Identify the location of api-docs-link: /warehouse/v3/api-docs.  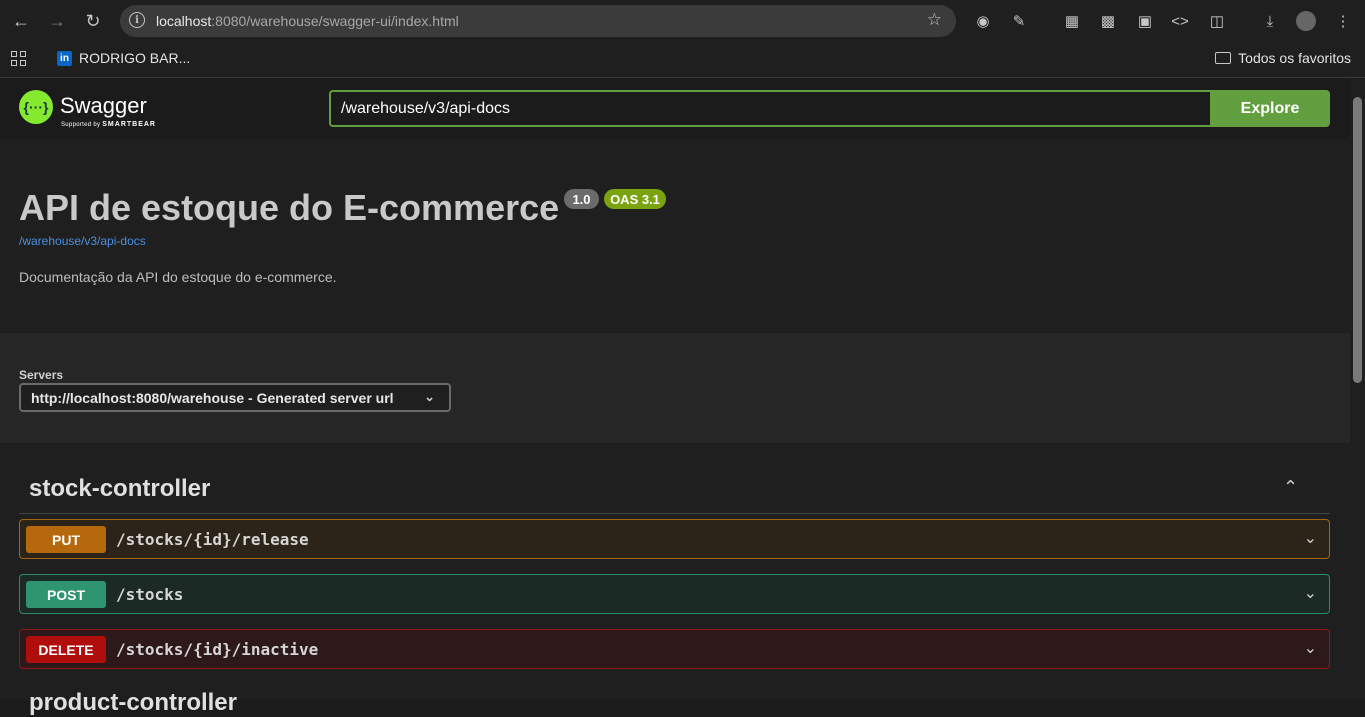
(82, 241).